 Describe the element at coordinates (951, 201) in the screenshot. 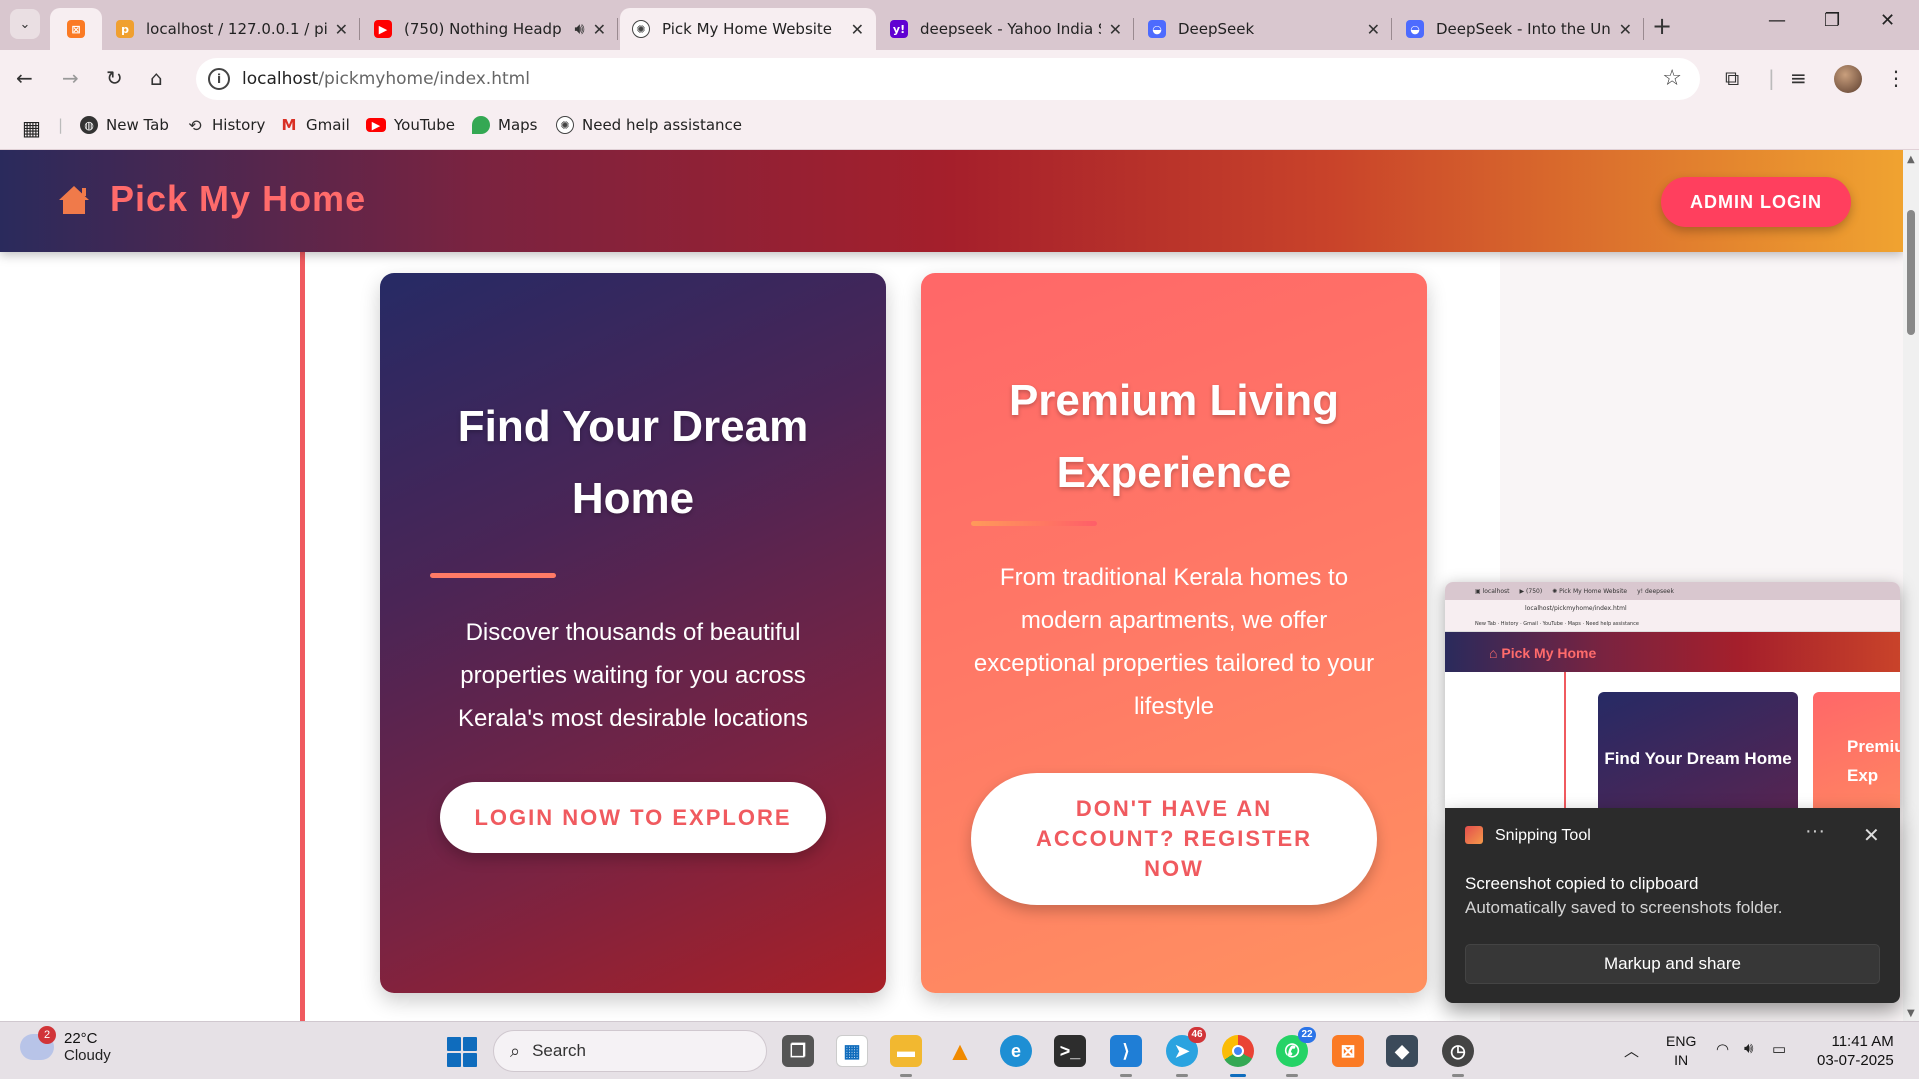

I see `site-header: Pick My Home ADMIN LOGIN` at that location.